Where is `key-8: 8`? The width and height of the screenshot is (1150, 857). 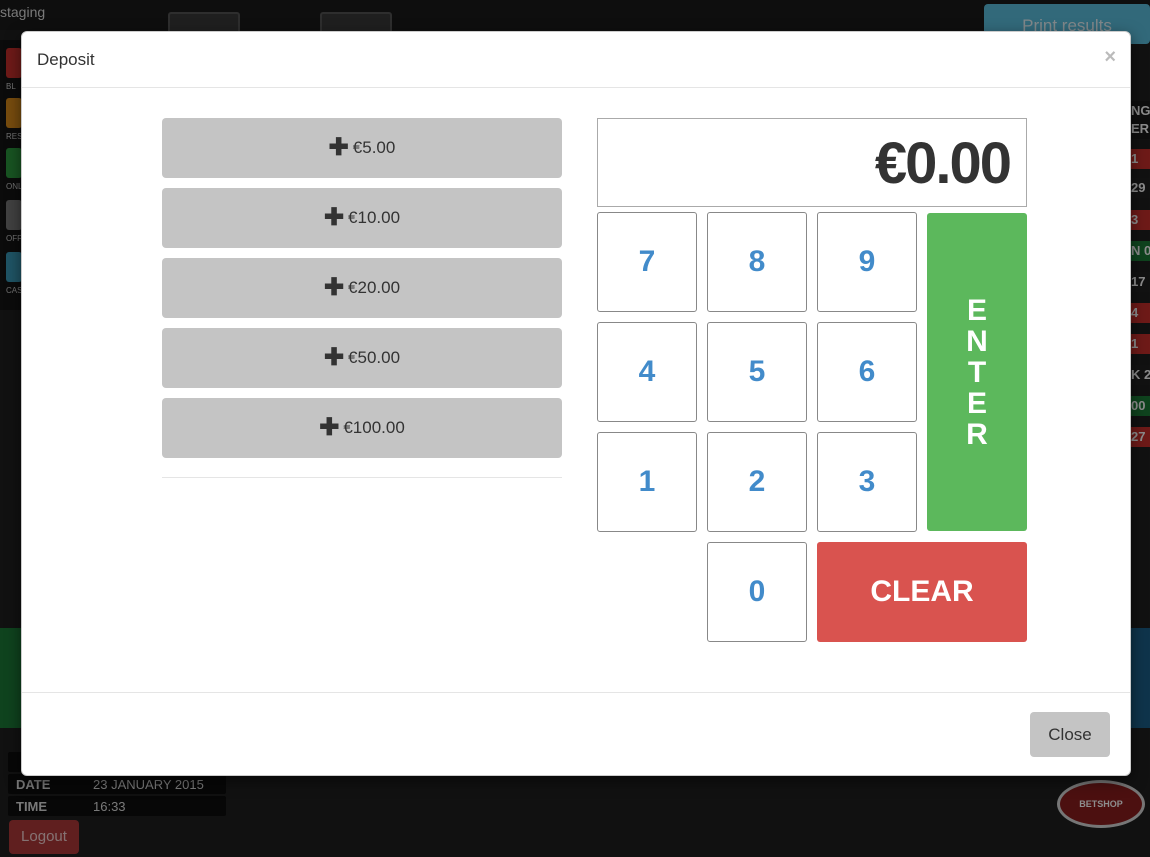
key-8: 8 is located at coordinates (757, 262).